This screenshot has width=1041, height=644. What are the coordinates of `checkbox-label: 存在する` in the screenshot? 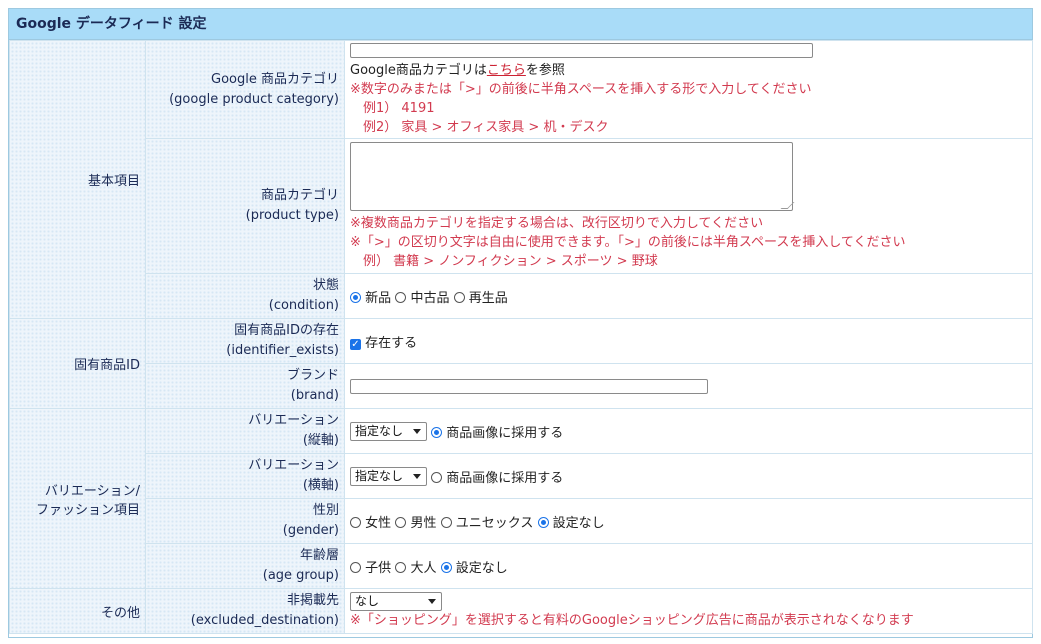 It's located at (391, 343).